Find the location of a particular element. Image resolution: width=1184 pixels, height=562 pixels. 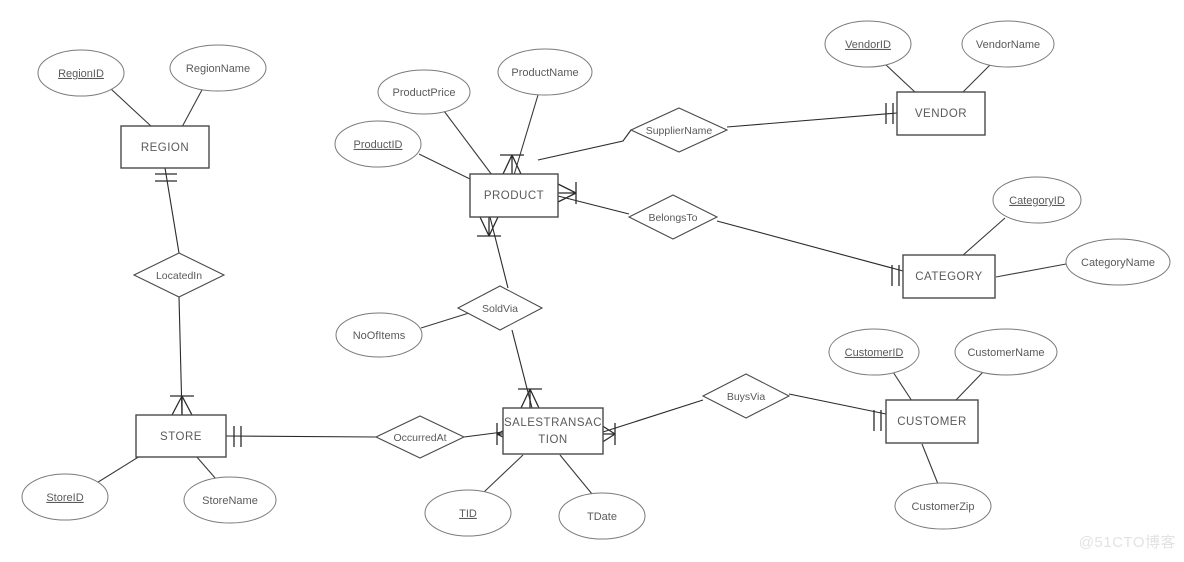

entity-label: VENDOR is located at coordinates (941, 114).